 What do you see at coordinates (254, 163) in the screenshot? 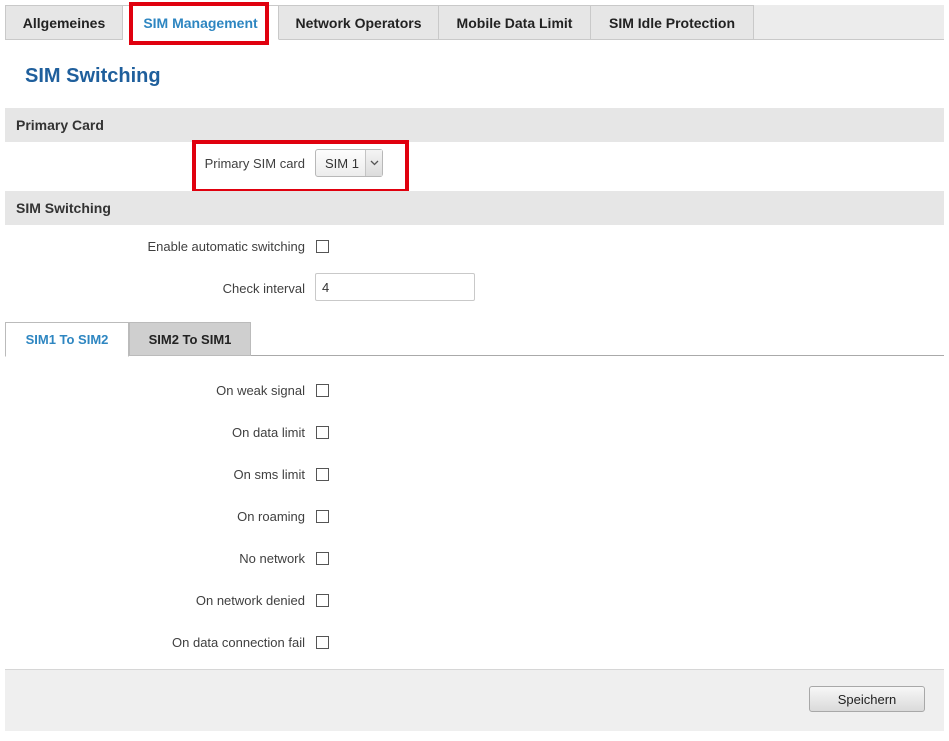
I see `primary-sim-card-label: Primary SIM card` at bounding box center [254, 163].